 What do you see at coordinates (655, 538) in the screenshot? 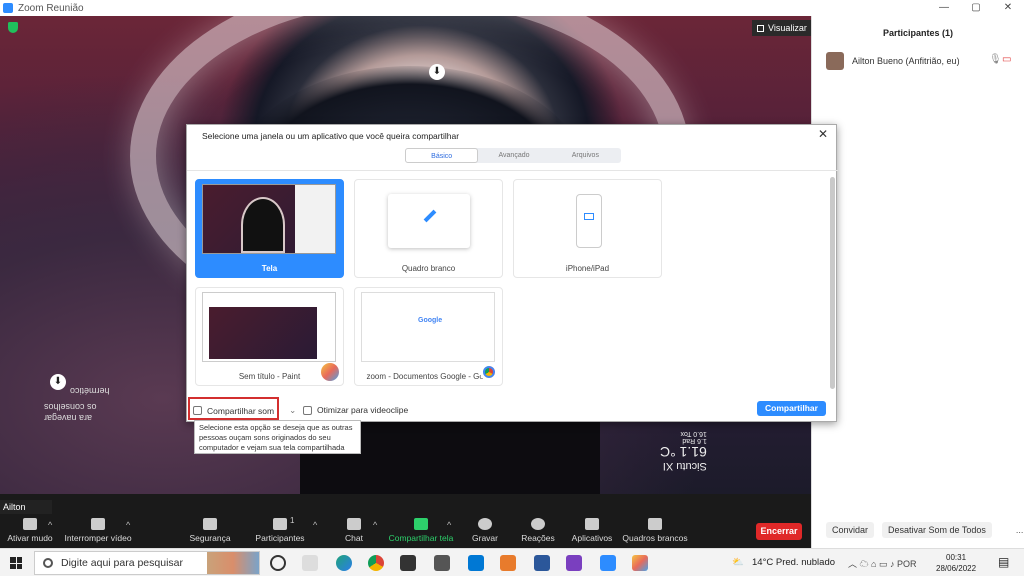
I see `whiteboards-label: Quadros brancos` at bounding box center [655, 538].